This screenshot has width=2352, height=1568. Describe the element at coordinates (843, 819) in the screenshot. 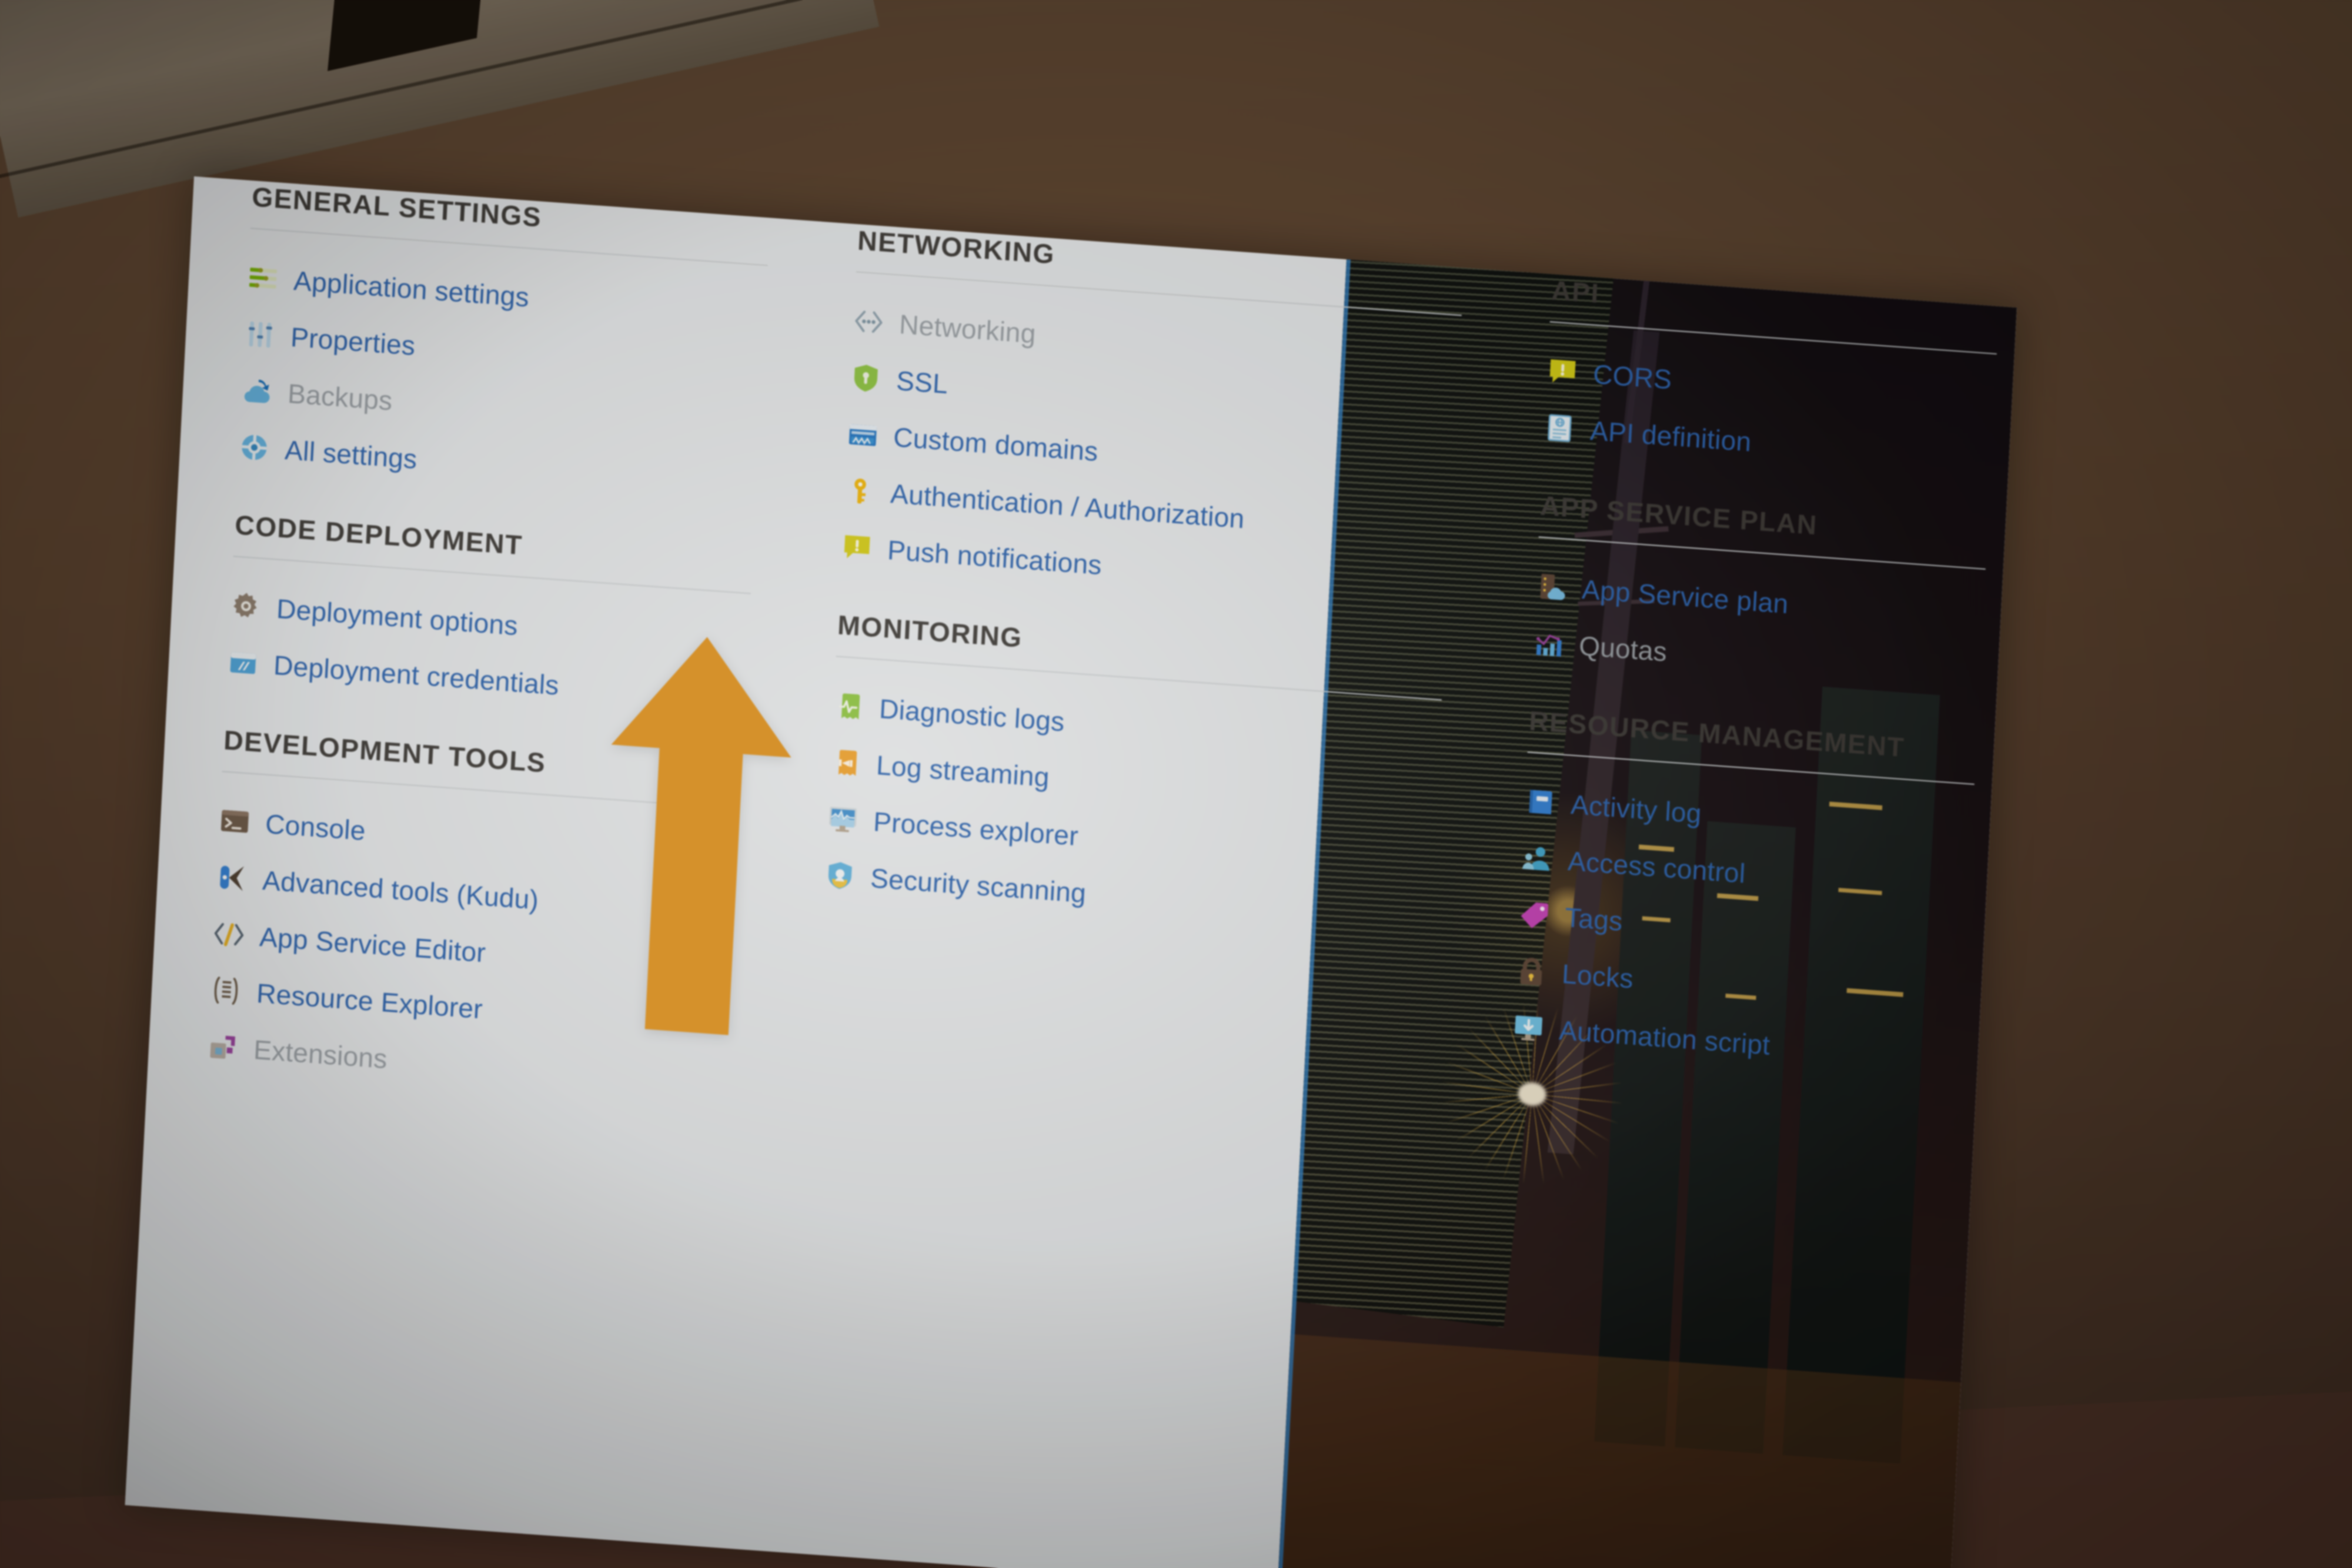

I see `process-explorer-icon` at that location.